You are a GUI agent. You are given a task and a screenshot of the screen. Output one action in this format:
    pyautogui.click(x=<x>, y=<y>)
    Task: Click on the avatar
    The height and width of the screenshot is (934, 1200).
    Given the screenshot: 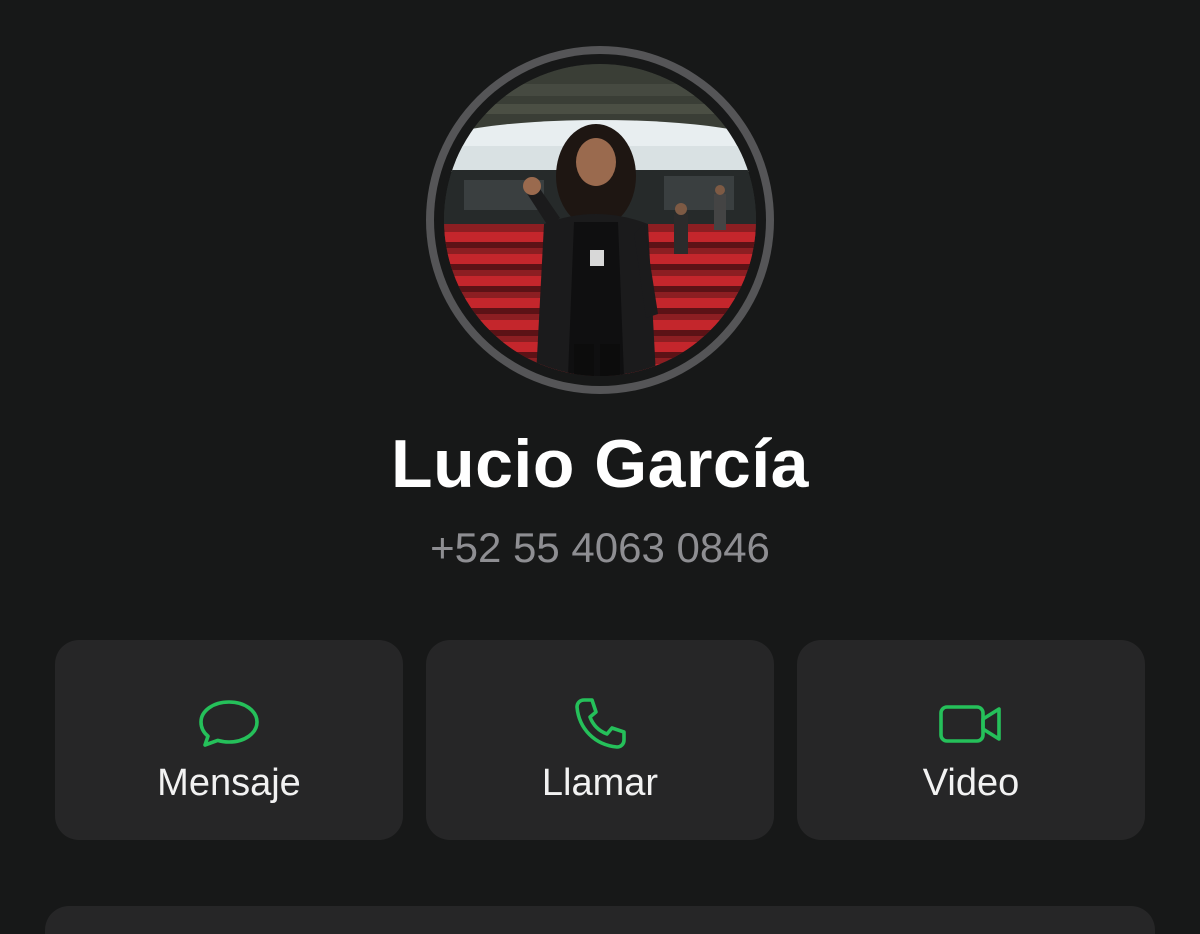 What is the action you would take?
    pyautogui.click(x=600, y=220)
    